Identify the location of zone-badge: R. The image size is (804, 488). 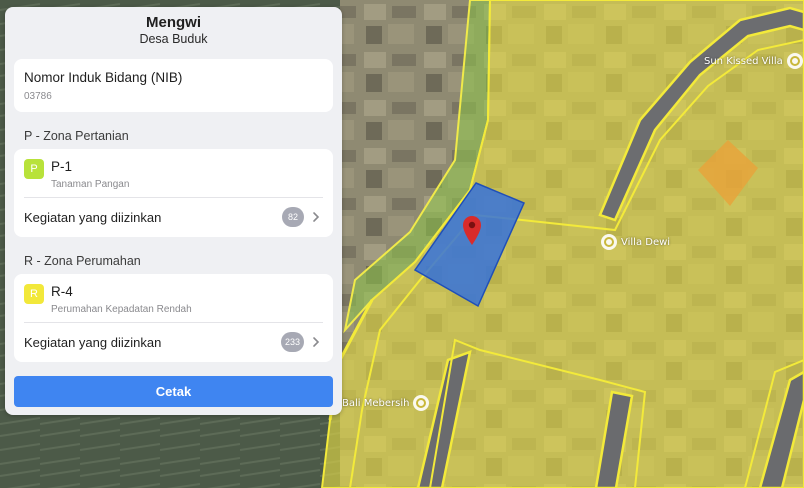
(34, 294).